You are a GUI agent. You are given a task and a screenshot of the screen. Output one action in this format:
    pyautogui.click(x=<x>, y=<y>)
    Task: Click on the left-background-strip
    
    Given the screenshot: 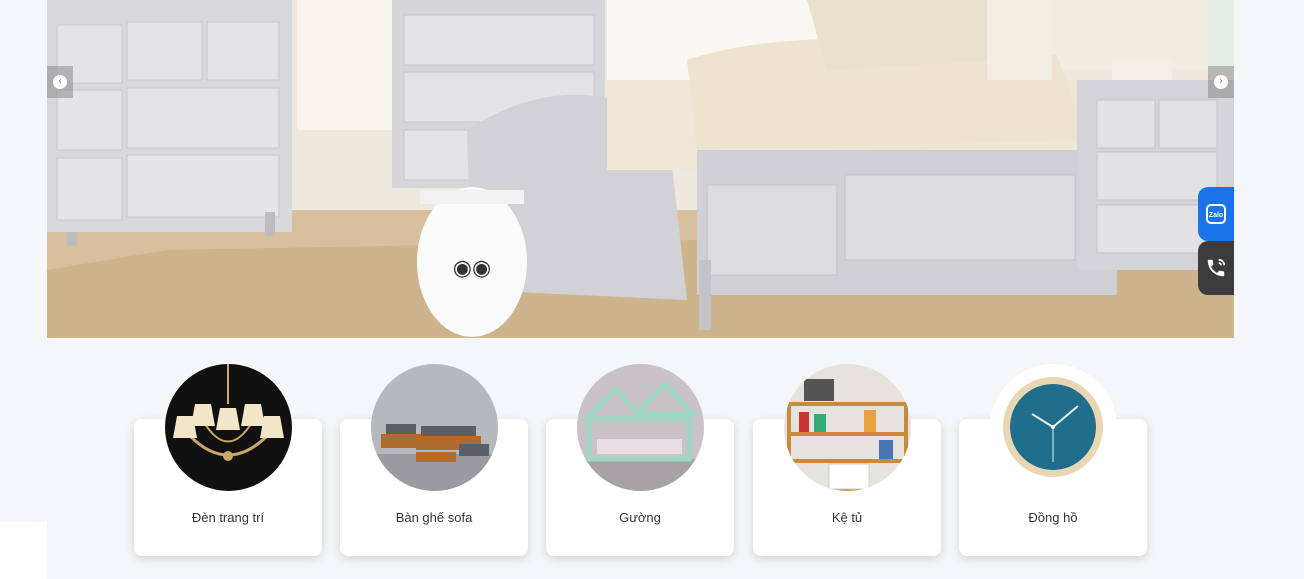 What is the action you would take?
    pyautogui.click(x=23, y=550)
    